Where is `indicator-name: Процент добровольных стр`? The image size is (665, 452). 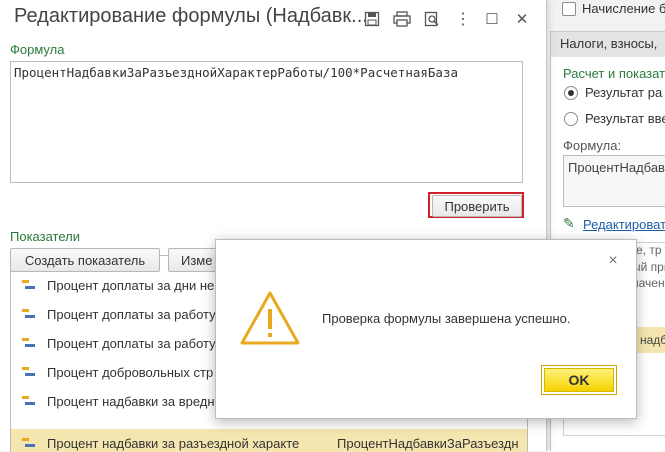 indicator-name: Процент добровольных стр is located at coordinates (130, 372).